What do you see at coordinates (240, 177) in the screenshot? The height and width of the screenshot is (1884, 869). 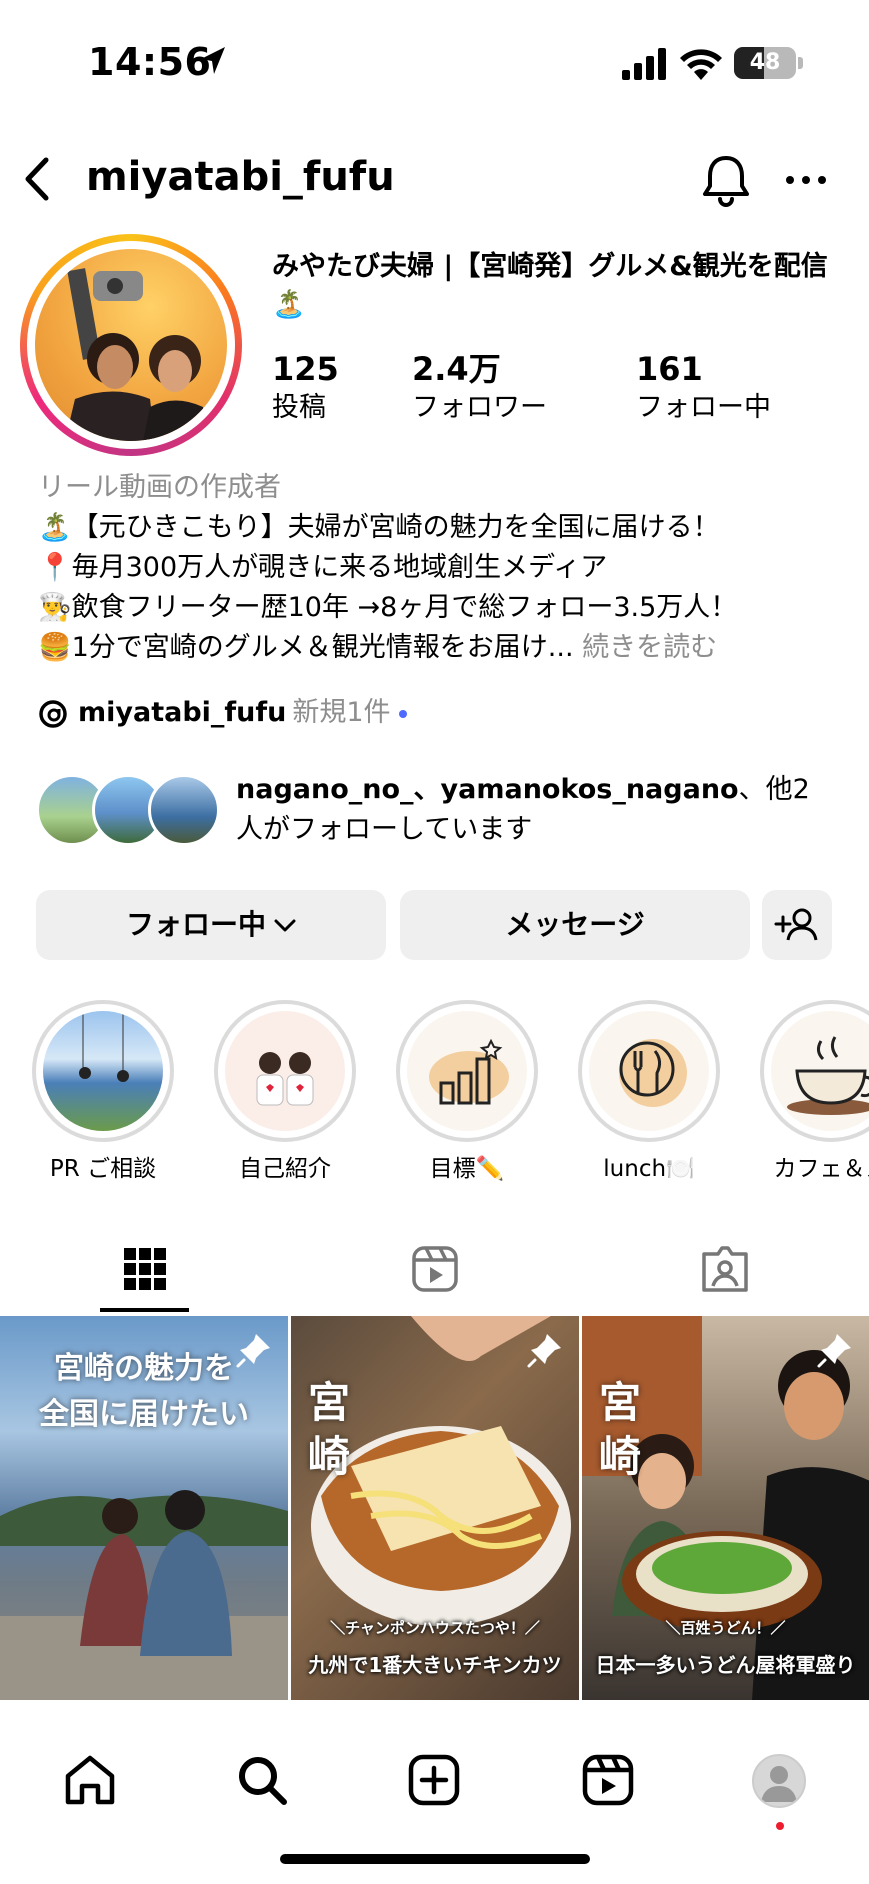 I see `header-username: miyatabi_fufu` at bounding box center [240, 177].